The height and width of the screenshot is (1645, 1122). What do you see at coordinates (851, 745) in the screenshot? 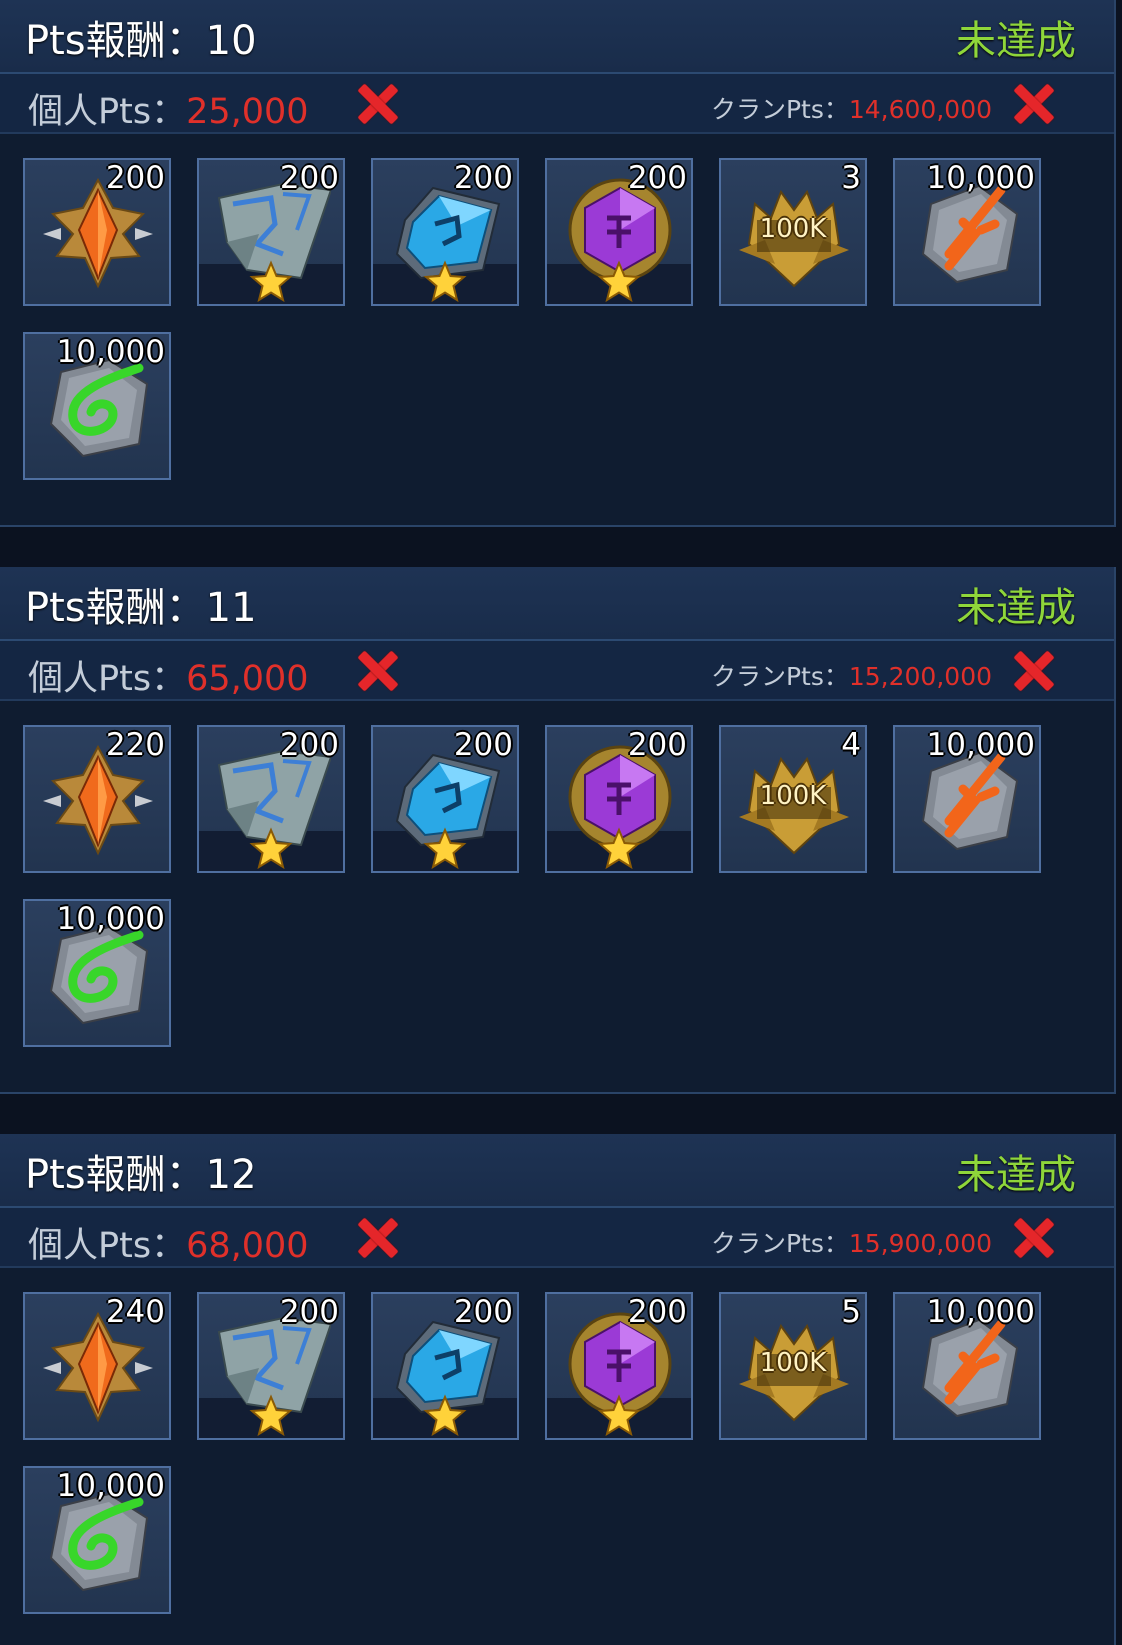
I see `item-quantity: 4` at bounding box center [851, 745].